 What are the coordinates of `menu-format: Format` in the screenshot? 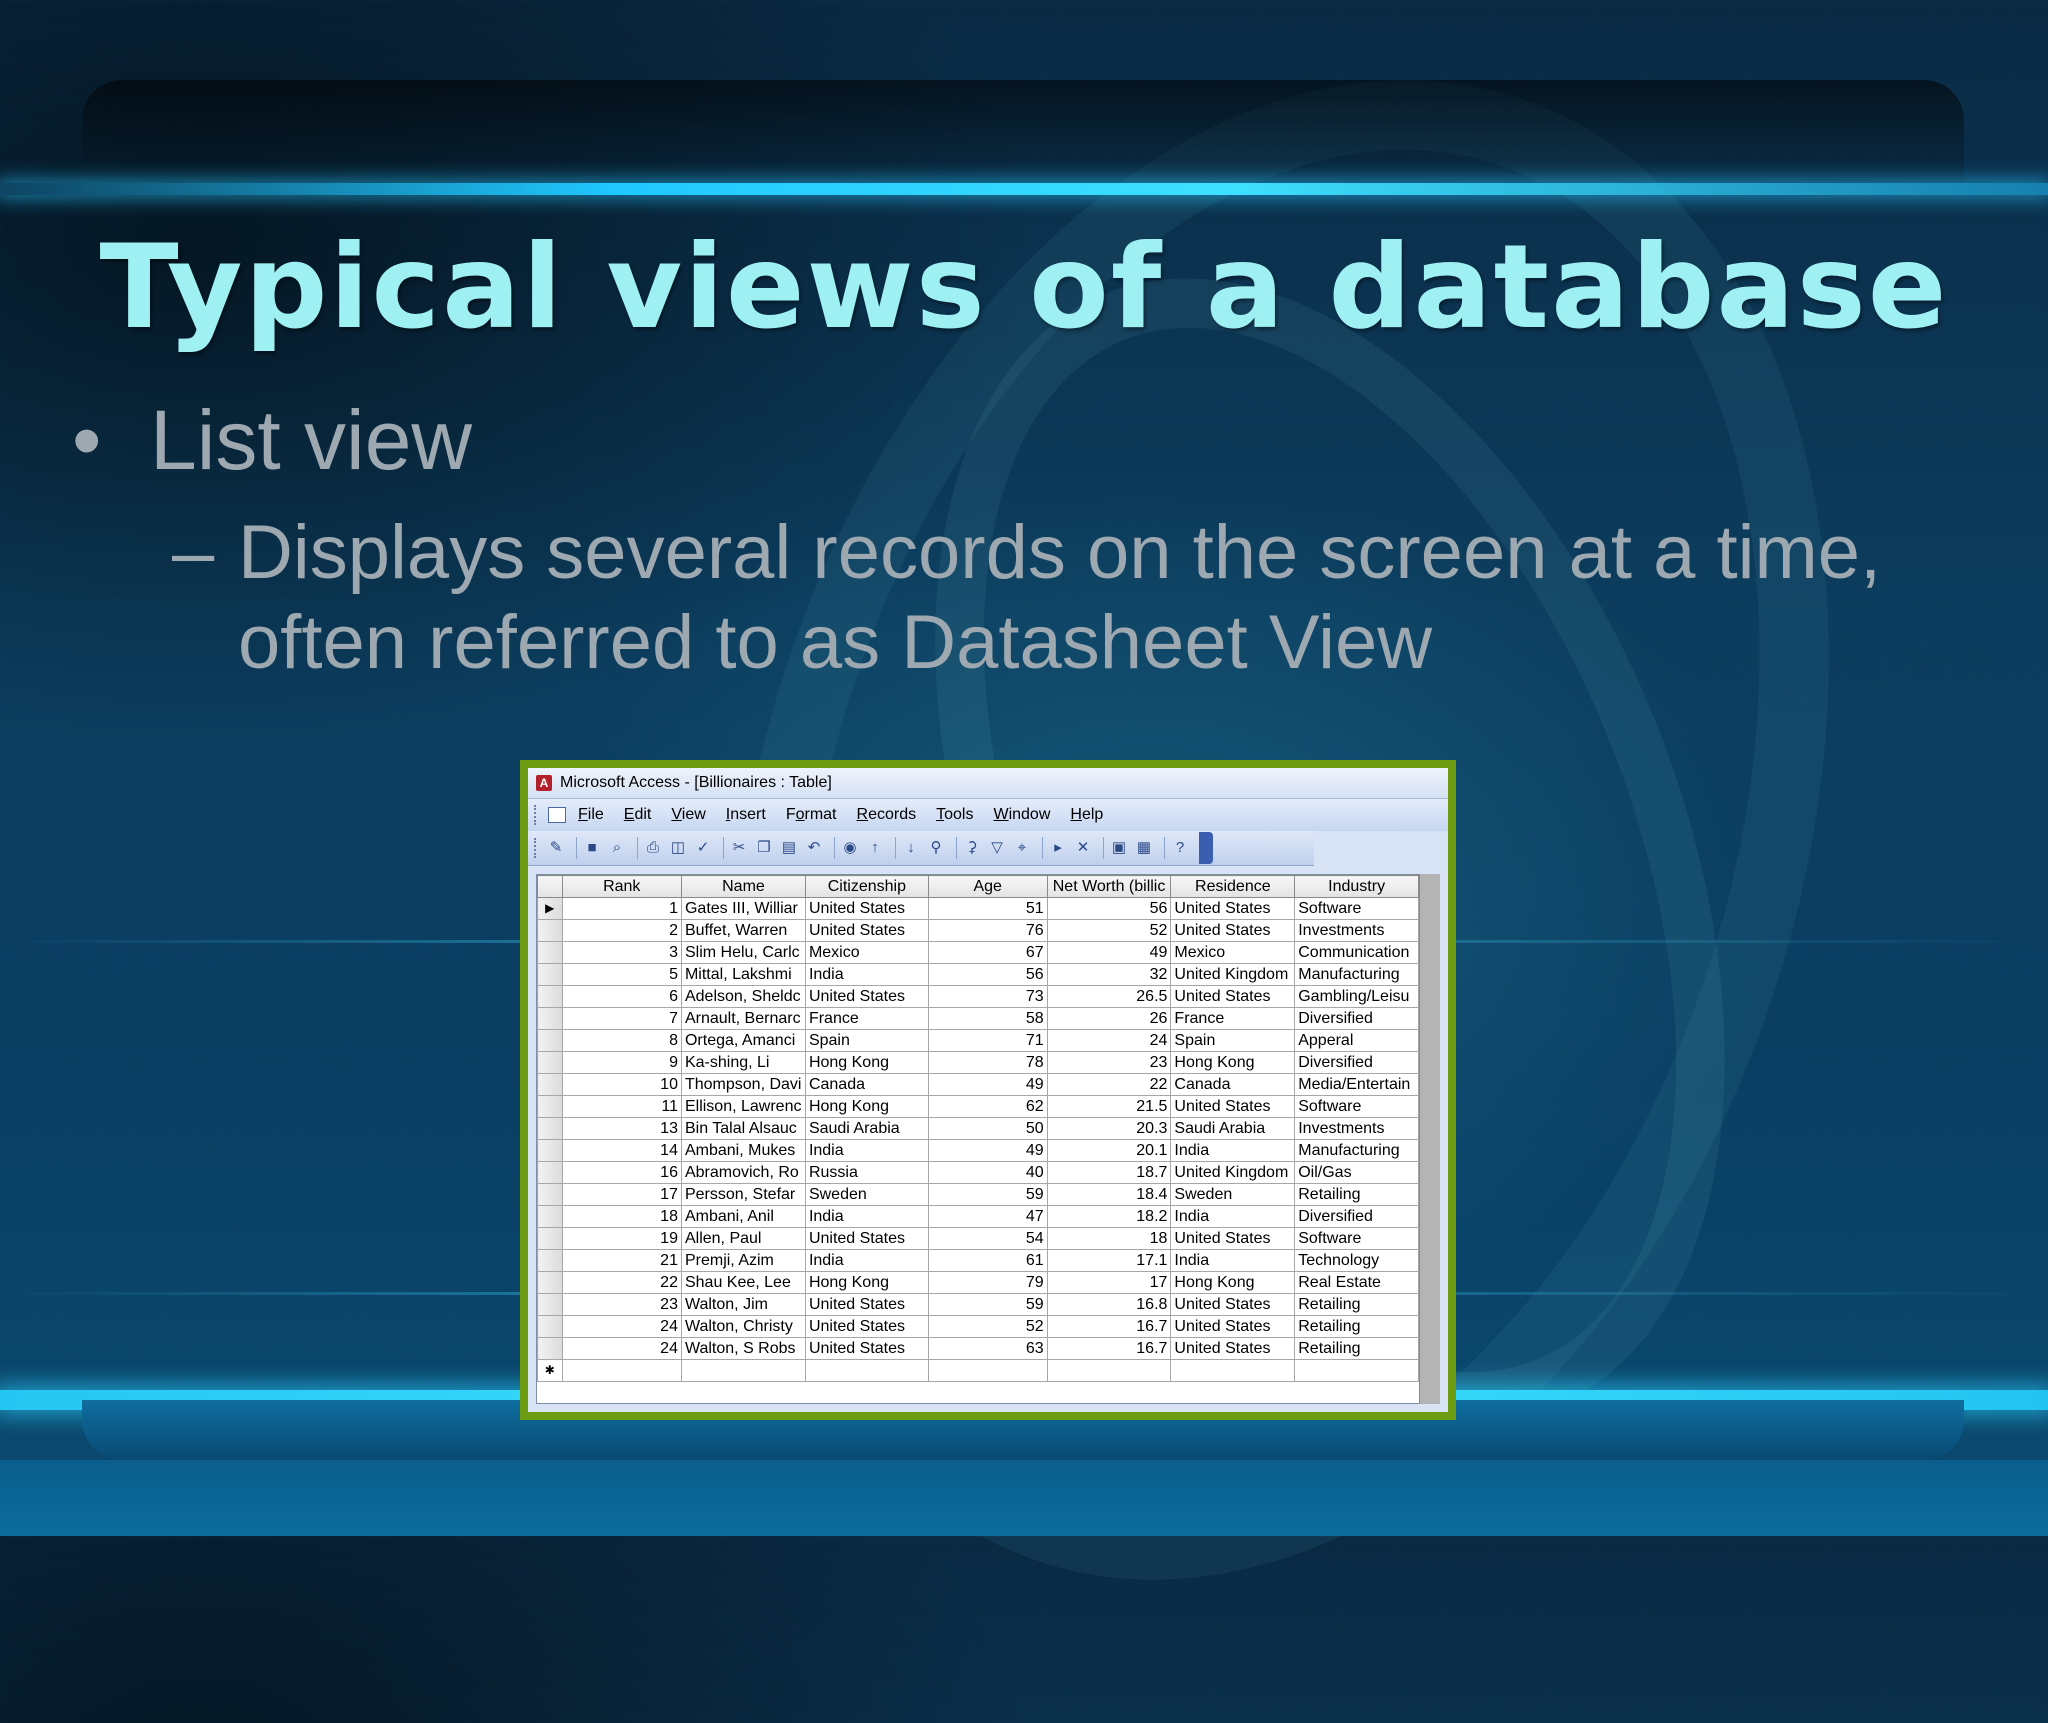 It's located at (811, 815).